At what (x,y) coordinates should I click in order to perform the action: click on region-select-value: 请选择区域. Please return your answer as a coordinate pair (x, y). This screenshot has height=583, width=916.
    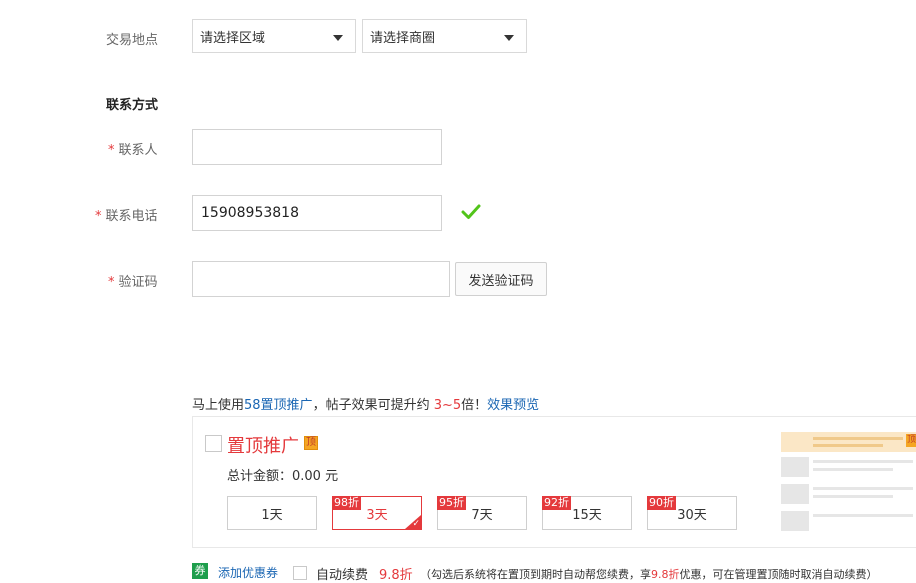
    Looking at the image, I should click on (233, 38).